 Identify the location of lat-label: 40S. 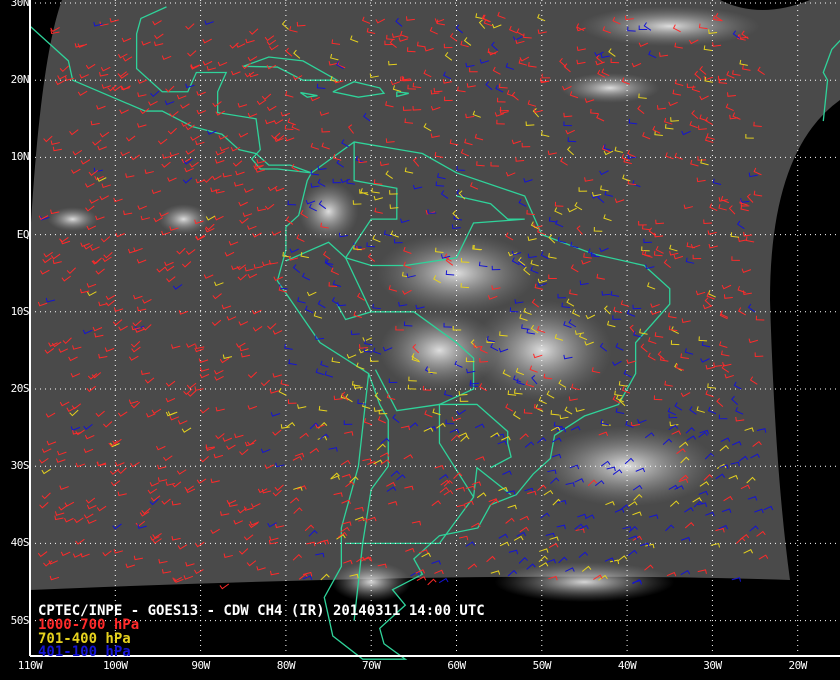
(20, 543).